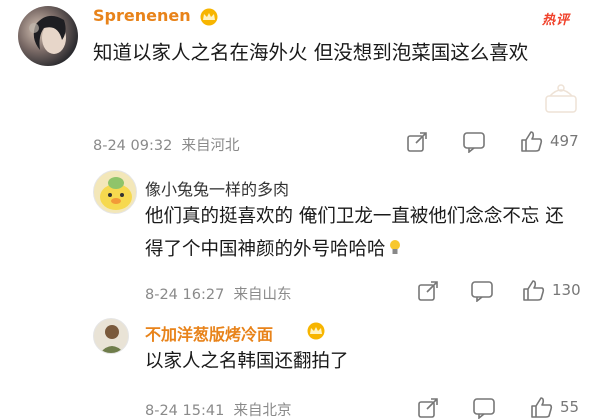  I want to click on timestamp: 8-24 15:41 来自北京, so click(218, 409).